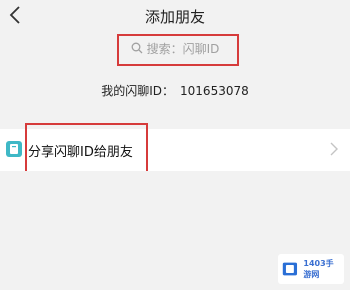  What do you see at coordinates (175, 150) in the screenshot?
I see `share-id-row: 分享闪聊ID给朋友` at bounding box center [175, 150].